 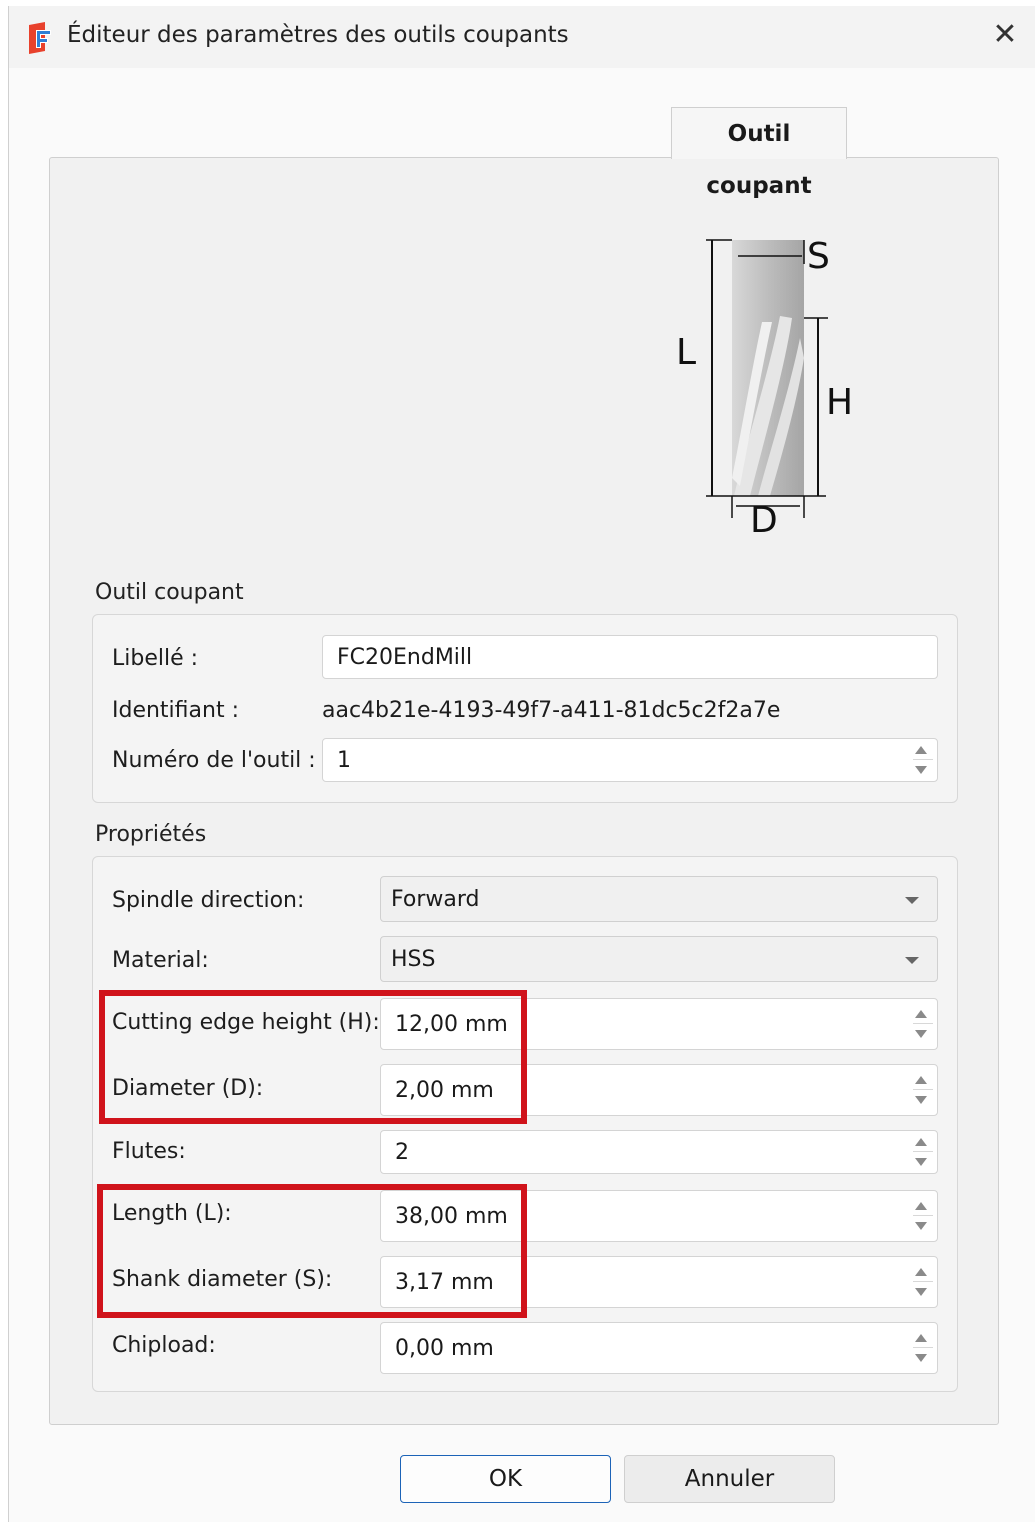 I want to click on chipload-label: Chipload:, so click(x=164, y=1345).